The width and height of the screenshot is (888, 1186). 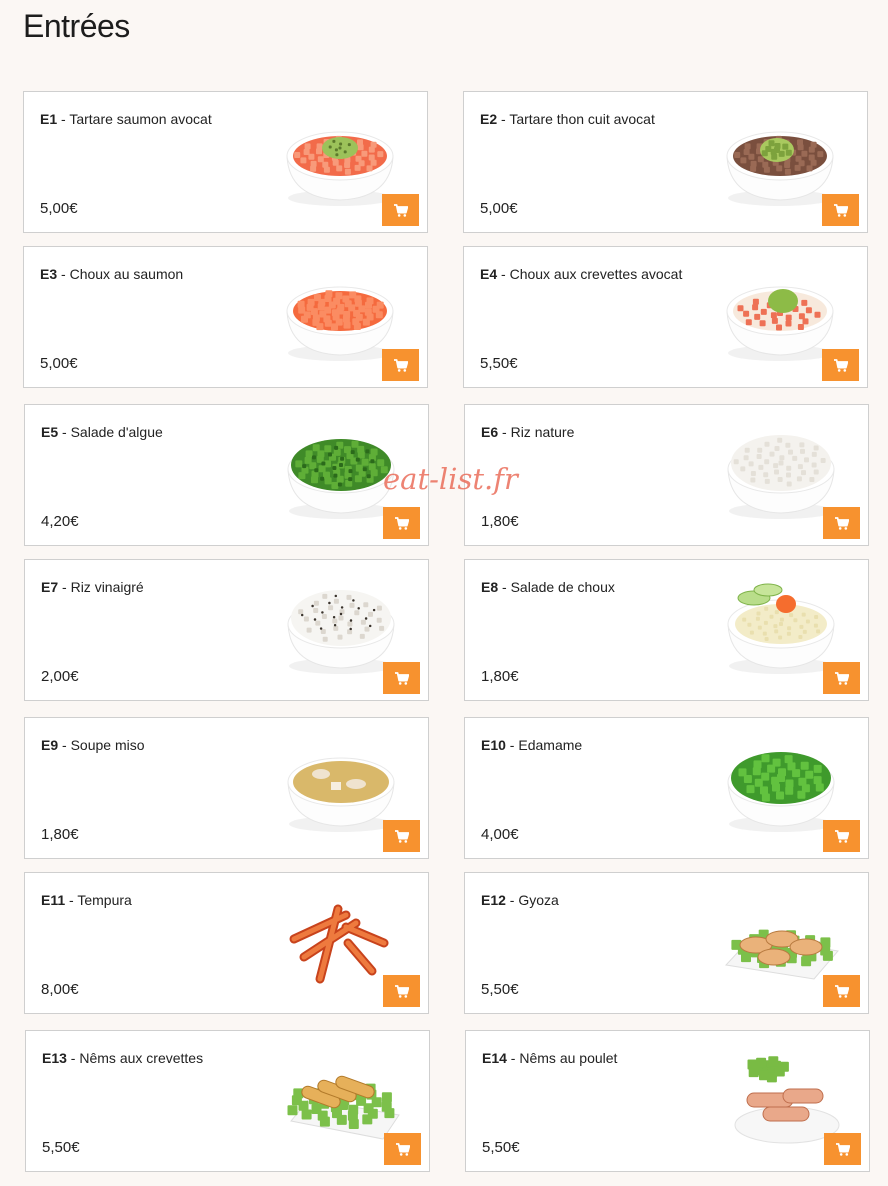 What do you see at coordinates (49, 274) in the screenshot?
I see `menu-item-code: E3` at bounding box center [49, 274].